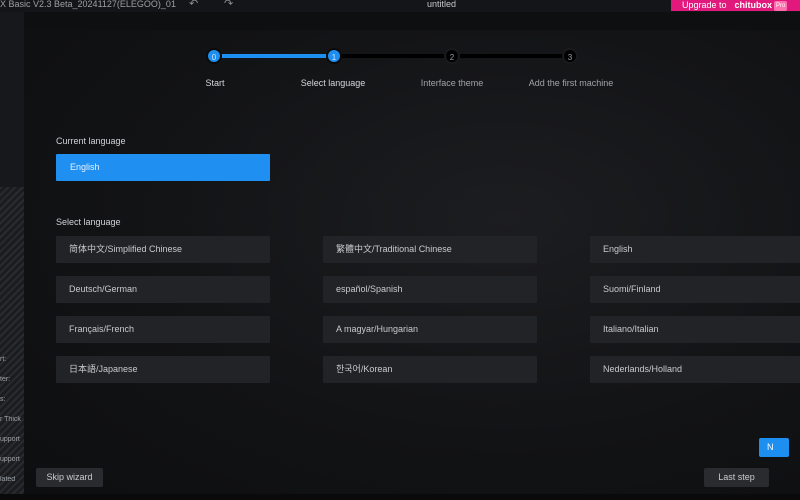 This screenshot has width=800, height=500. What do you see at coordinates (770, 447) in the screenshot?
I see `next-label: N` at bounding box center [770, 447].